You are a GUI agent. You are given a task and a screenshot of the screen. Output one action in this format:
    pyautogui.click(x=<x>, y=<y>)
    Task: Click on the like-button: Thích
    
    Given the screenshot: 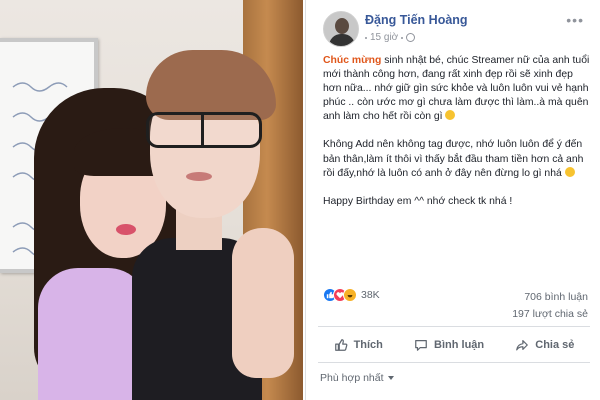 What is the action you would take?
    pyautogui.click(x=358, y=345)
    